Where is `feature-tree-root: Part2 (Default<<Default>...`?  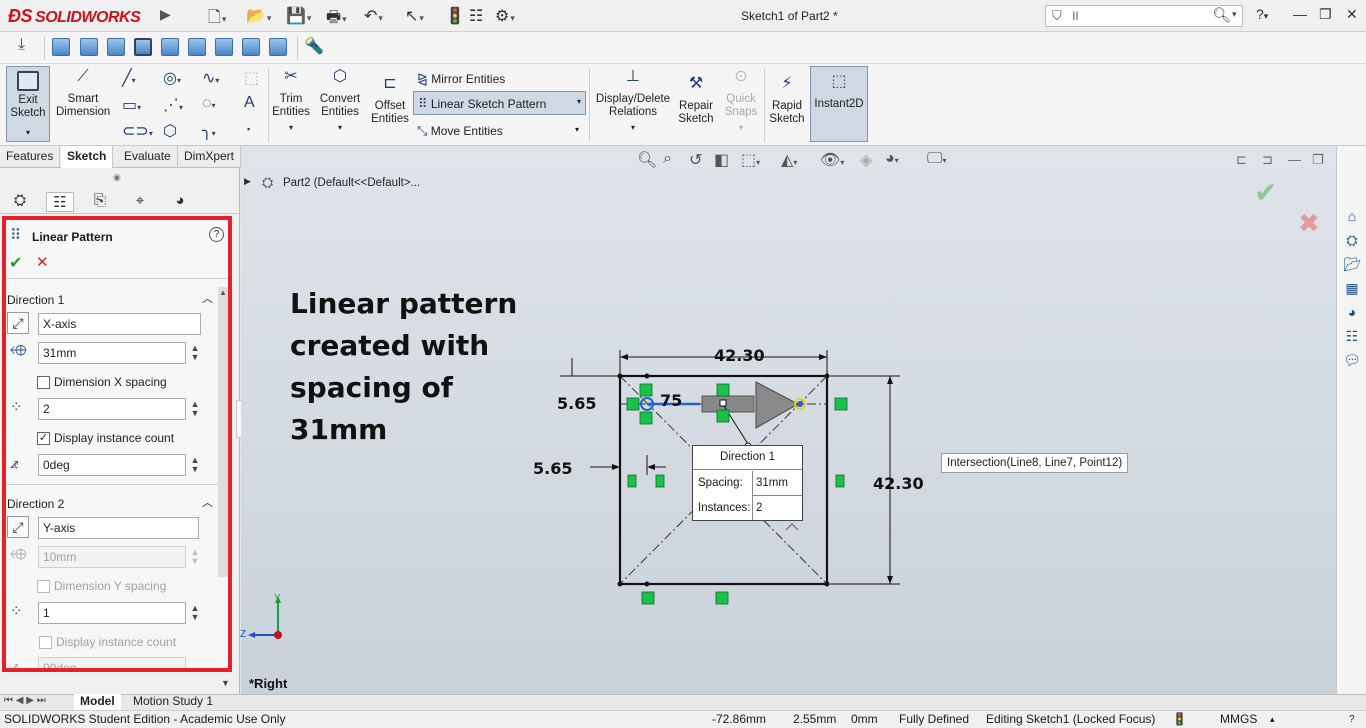 feature-tree-root: Part2 (Default<<Default>... is located at coordinates (351, 183).